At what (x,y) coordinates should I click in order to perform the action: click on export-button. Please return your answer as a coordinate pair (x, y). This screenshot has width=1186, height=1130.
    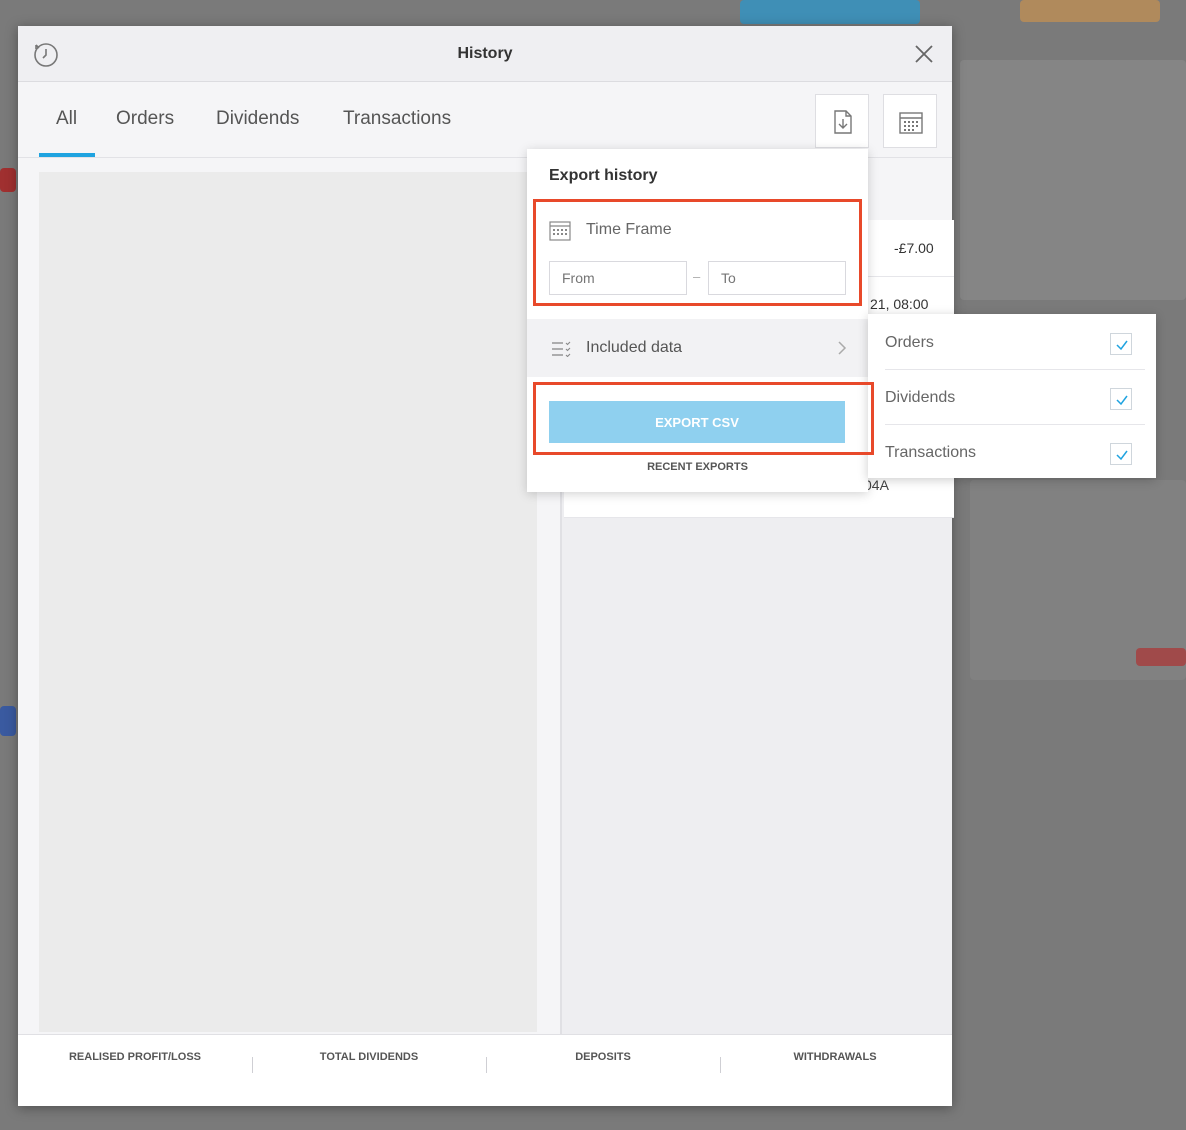
    Looking at the image, I should click on (842, 121).